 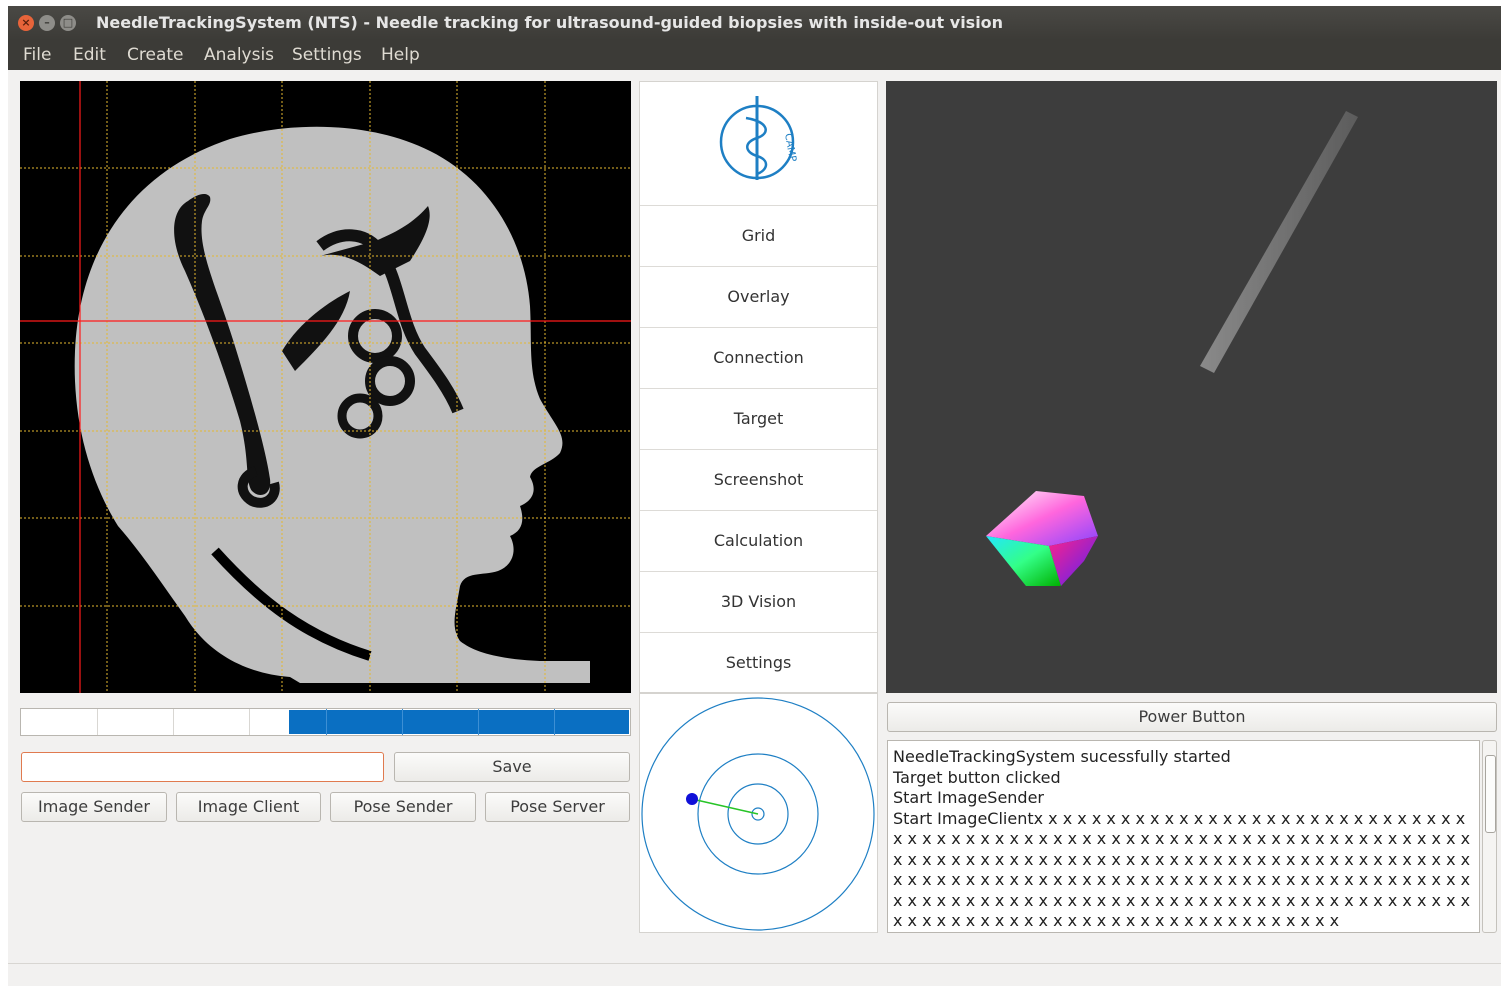 I want to click on log-scrollbar, so click(x=1489, y=836).